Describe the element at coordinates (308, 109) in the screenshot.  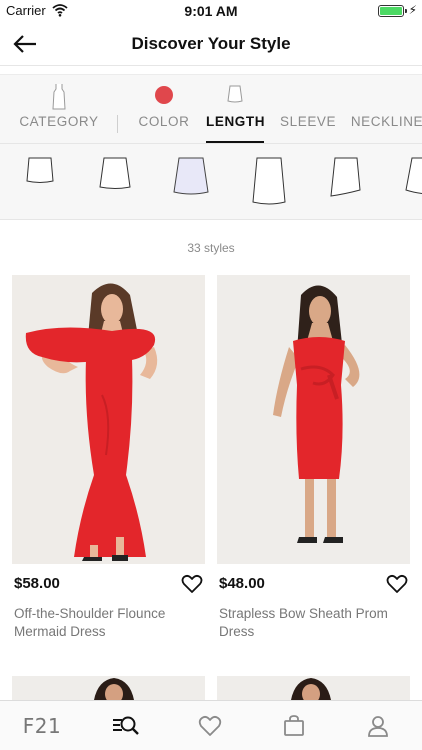
I see `tab-sleeve: SLEEVE` at that location.